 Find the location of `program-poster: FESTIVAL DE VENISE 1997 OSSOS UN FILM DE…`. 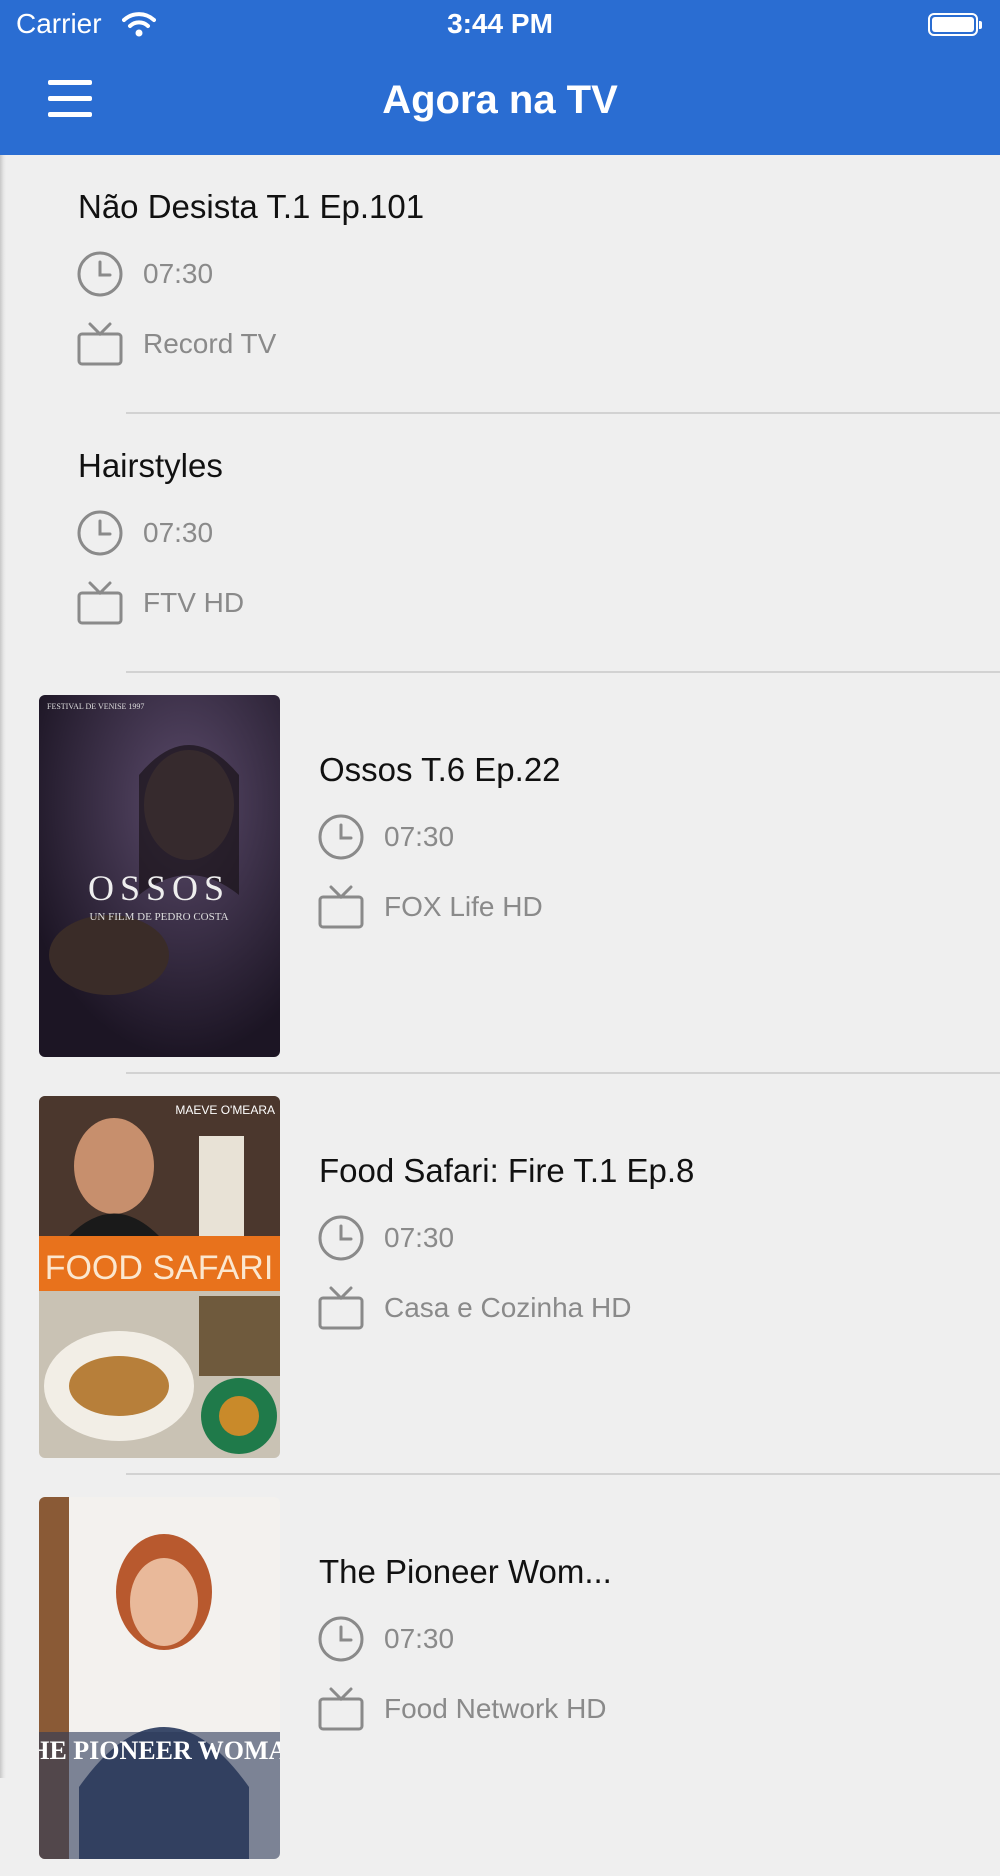

program-poster: FESTIVAL DE VENISE 1997 OSSOS UN FILM DE… is located at coordinates (159, 876).